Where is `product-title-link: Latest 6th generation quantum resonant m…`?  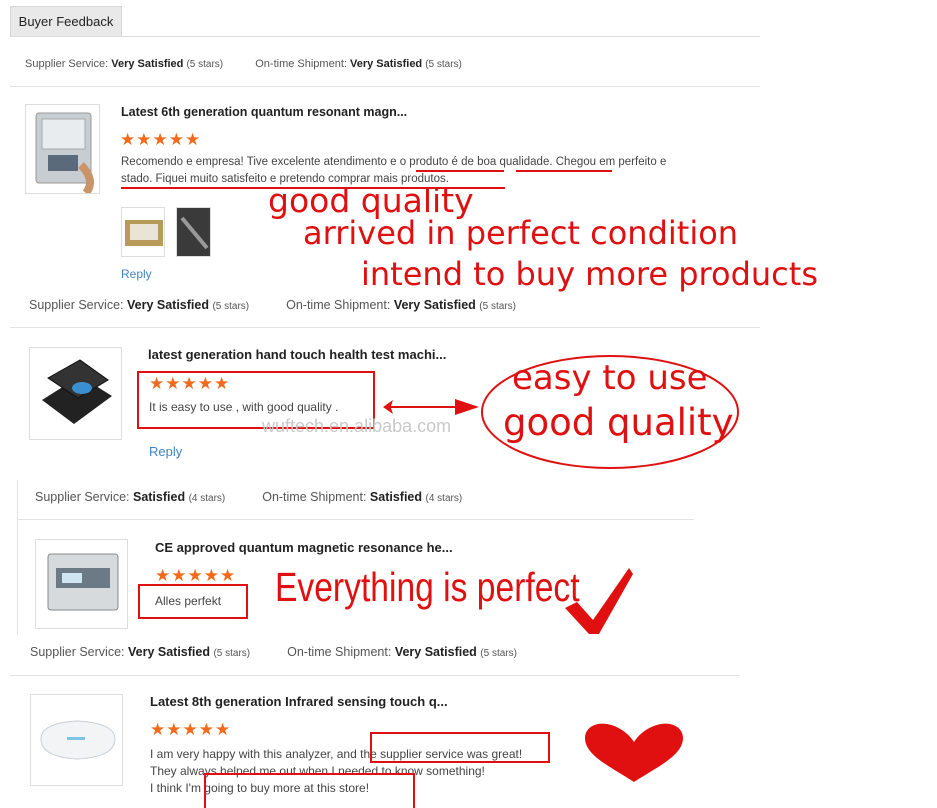
product-title-link: Latest 6th generation quantum resonant m… is located at coordinates (264, 112).